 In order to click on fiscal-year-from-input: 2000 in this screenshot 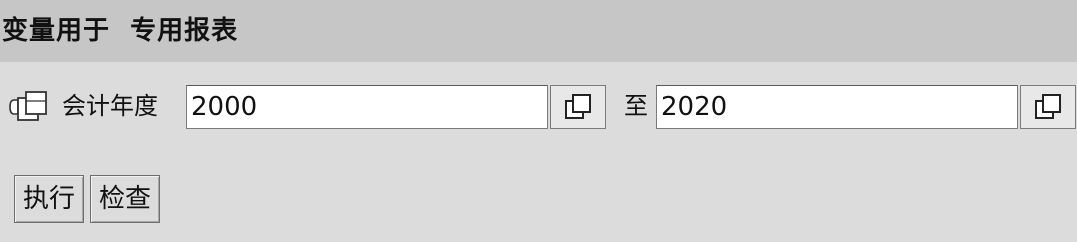, I will do `click(367, 107)`.